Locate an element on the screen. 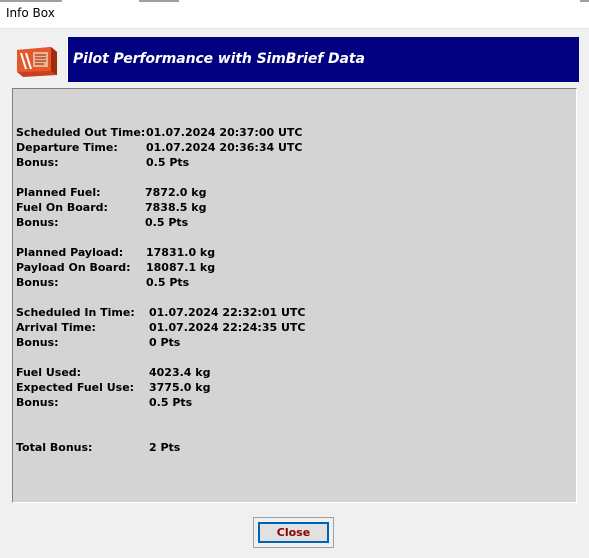 Image resolution: width=589 pixels, height=558 pixels. info-row: Arrival Time: 01.07.2024 22:24:35 UTC is located at coordinates (283, 328).